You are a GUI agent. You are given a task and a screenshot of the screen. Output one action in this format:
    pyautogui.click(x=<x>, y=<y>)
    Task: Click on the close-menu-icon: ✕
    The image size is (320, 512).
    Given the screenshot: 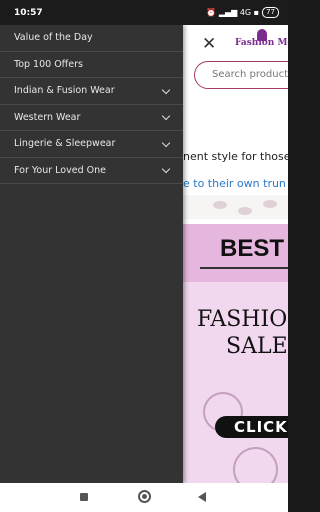 What is the action you would take?
    pyautogui.click(x=209, y=44)
    